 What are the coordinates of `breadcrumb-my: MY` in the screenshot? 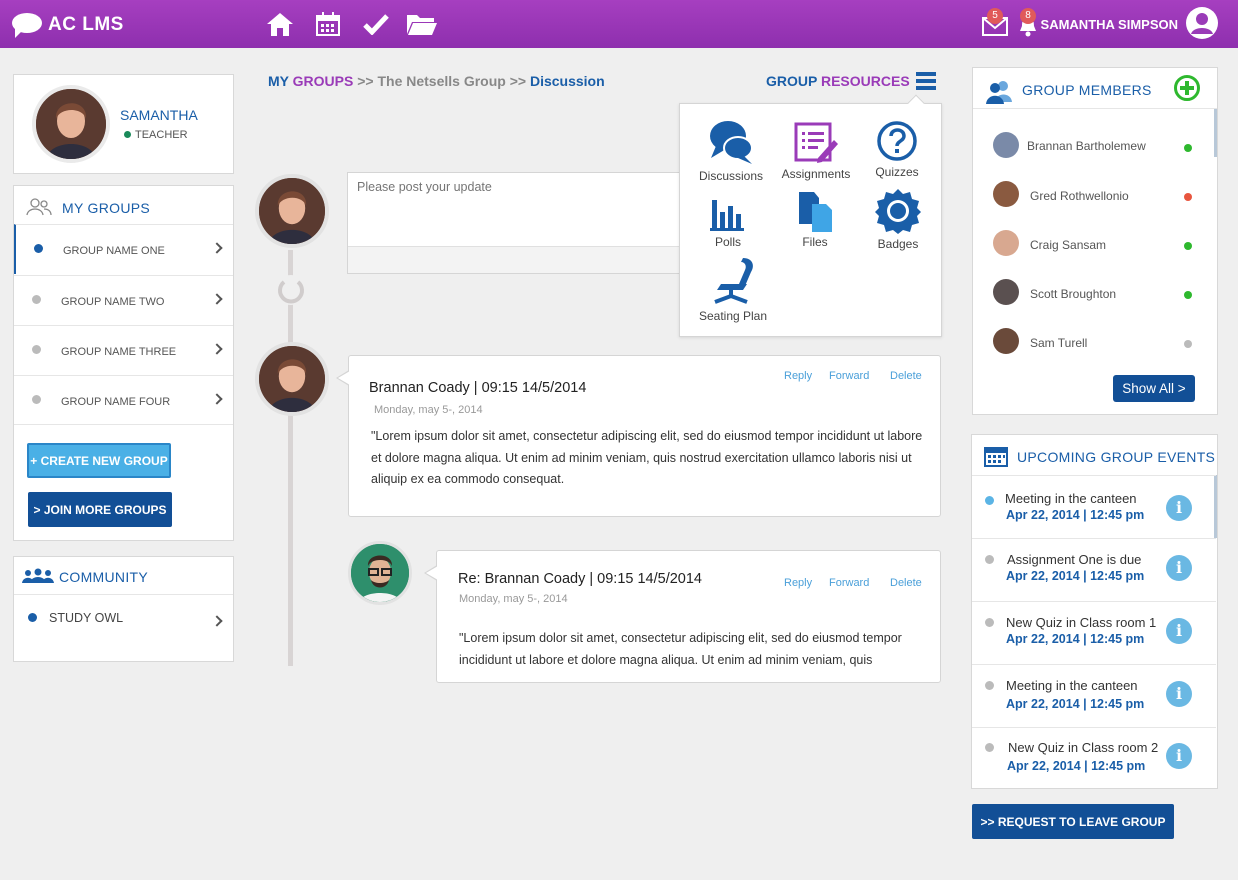 It's located at (278, 81).